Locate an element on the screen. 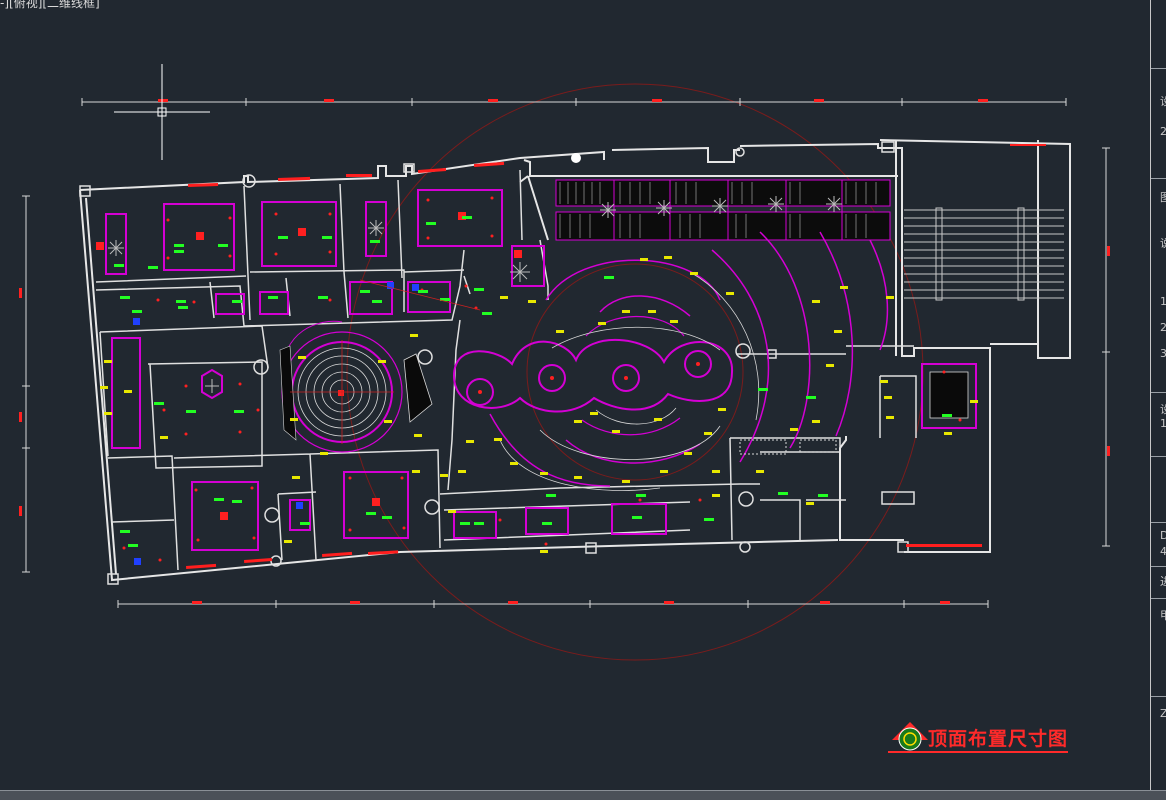  title-block-char: 进 is located at coordinates (1163, 582).